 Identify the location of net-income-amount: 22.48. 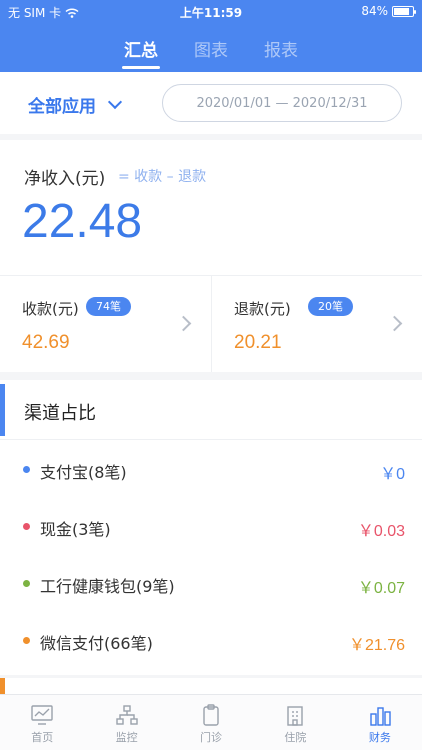
(82, 221).